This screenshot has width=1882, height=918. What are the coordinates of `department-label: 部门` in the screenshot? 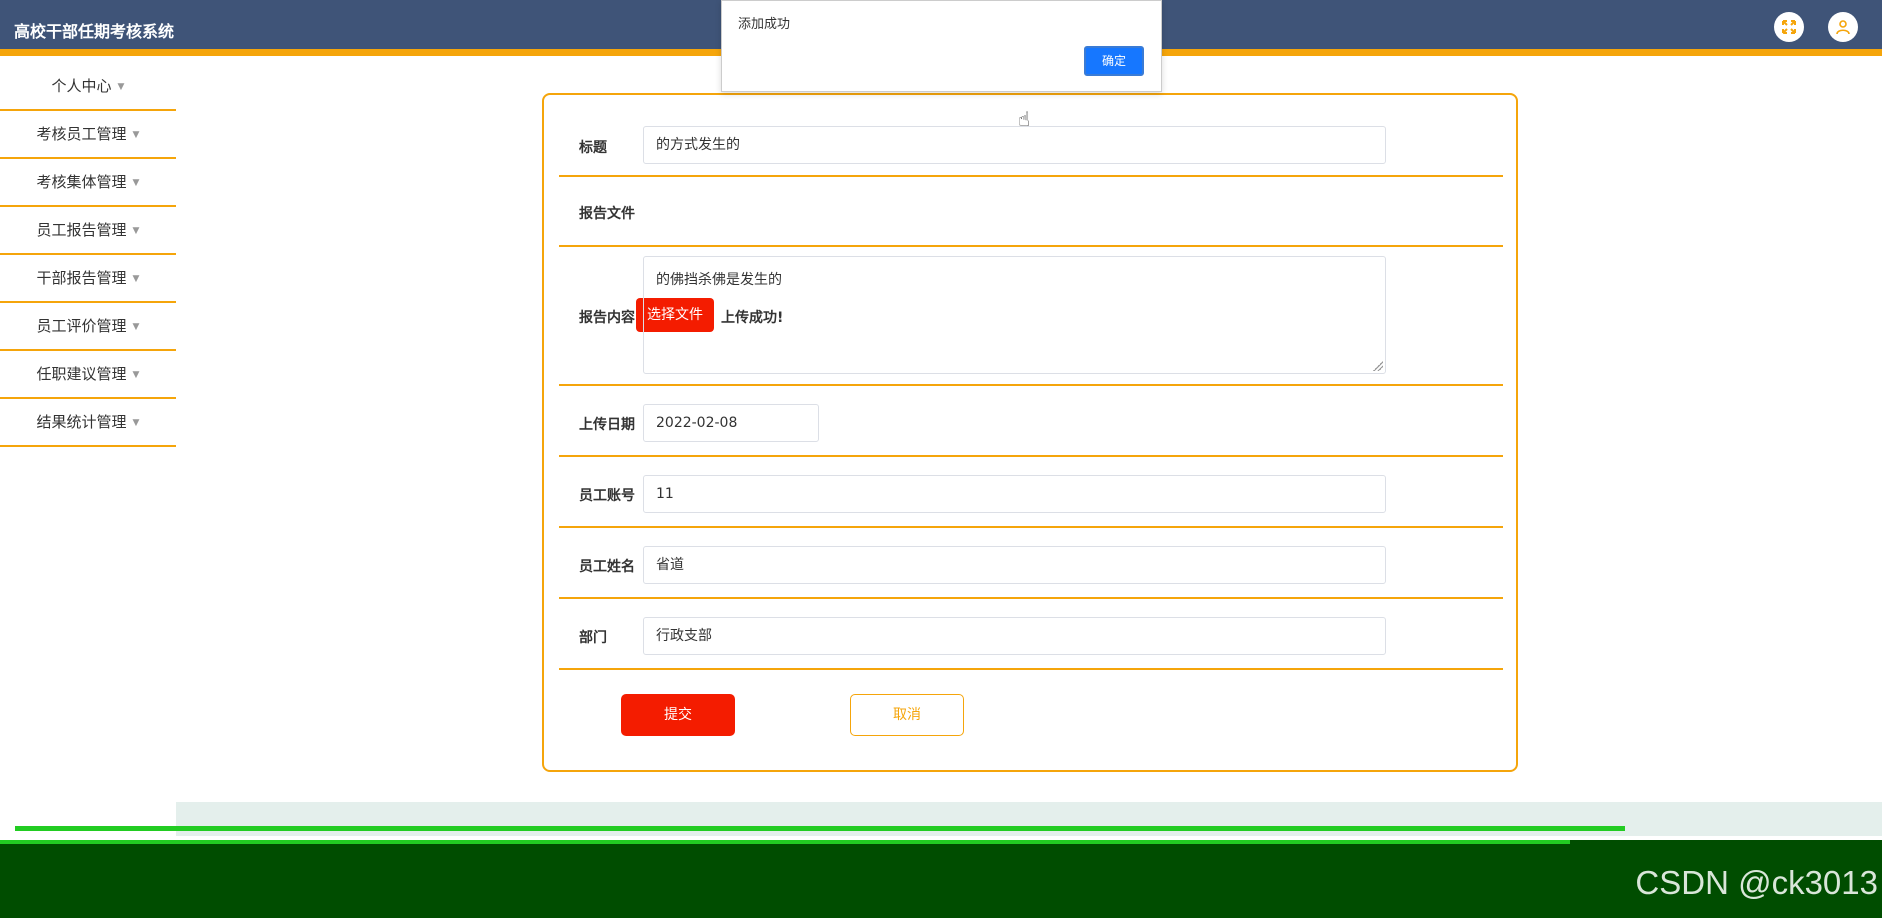 It's located at (593, 638).